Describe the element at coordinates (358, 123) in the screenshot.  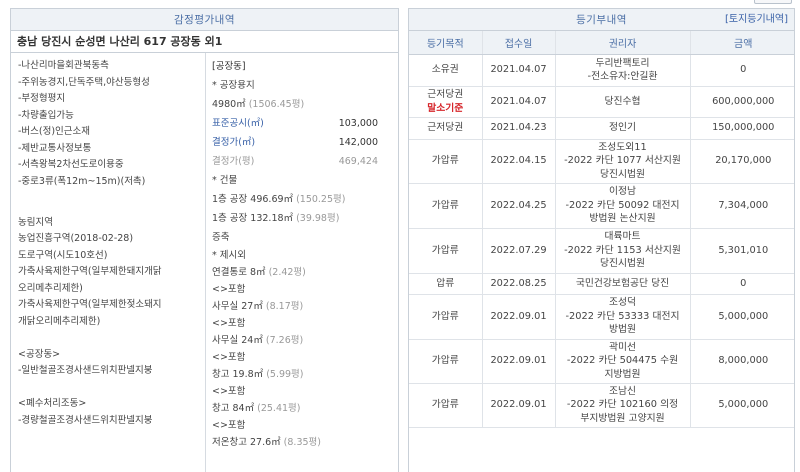
I see `public-price-value: 103,000` at that location.